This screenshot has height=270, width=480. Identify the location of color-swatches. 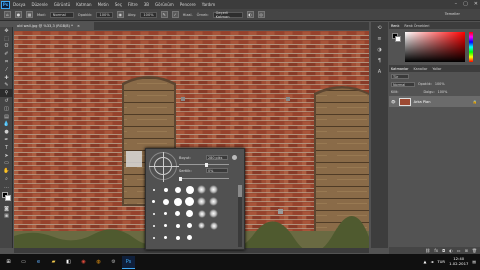
(6, 198).